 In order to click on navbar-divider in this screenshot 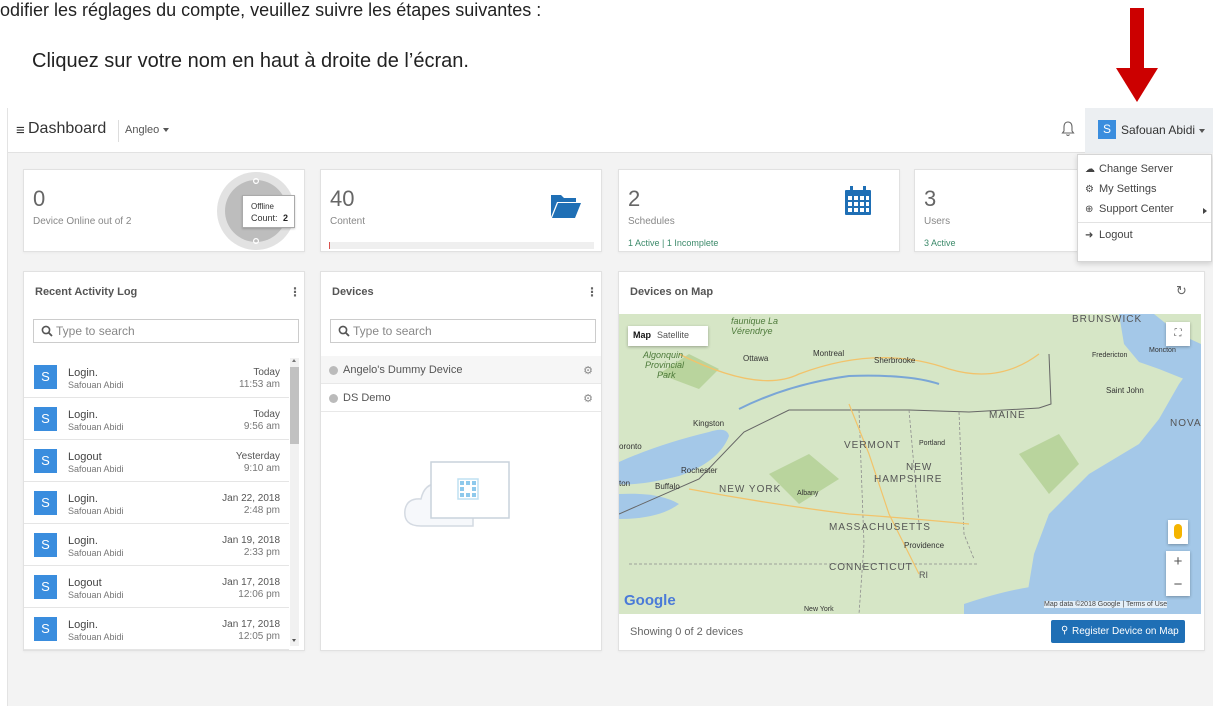, I will do `click(118, 131)`.